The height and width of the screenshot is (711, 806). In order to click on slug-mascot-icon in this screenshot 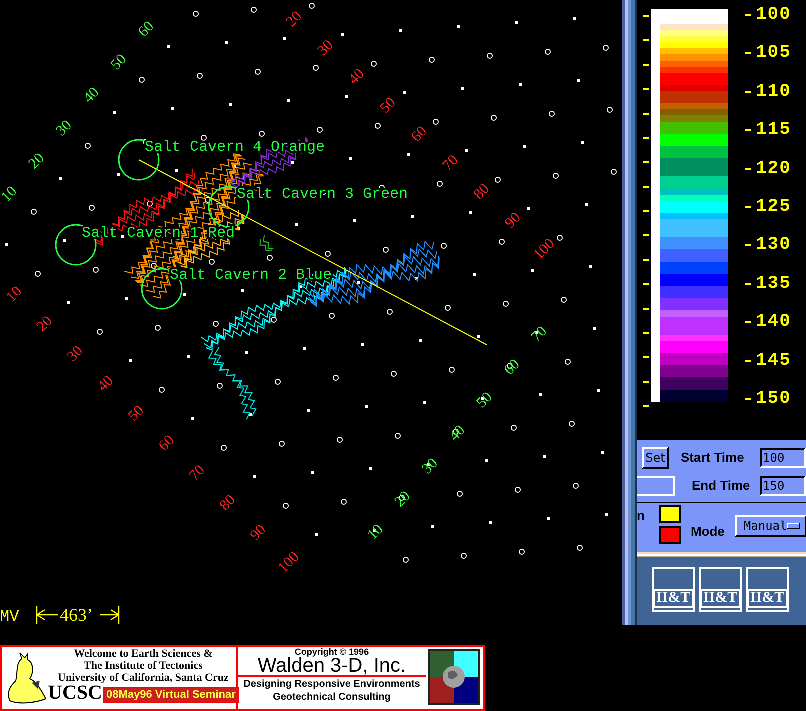, I will do `click(27, 678)`.